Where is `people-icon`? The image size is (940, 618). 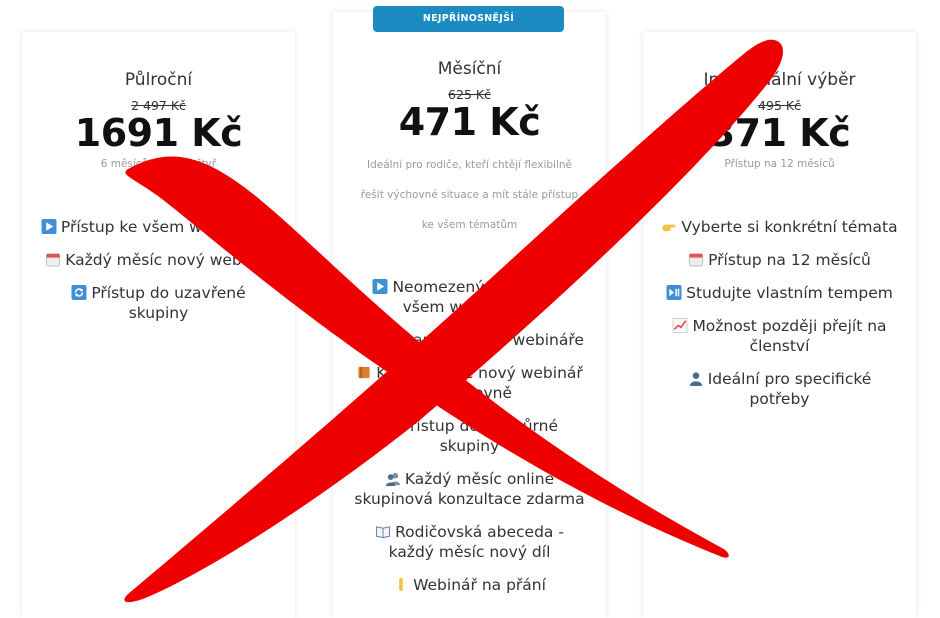 people-icon is located at coordinates (392, 479).